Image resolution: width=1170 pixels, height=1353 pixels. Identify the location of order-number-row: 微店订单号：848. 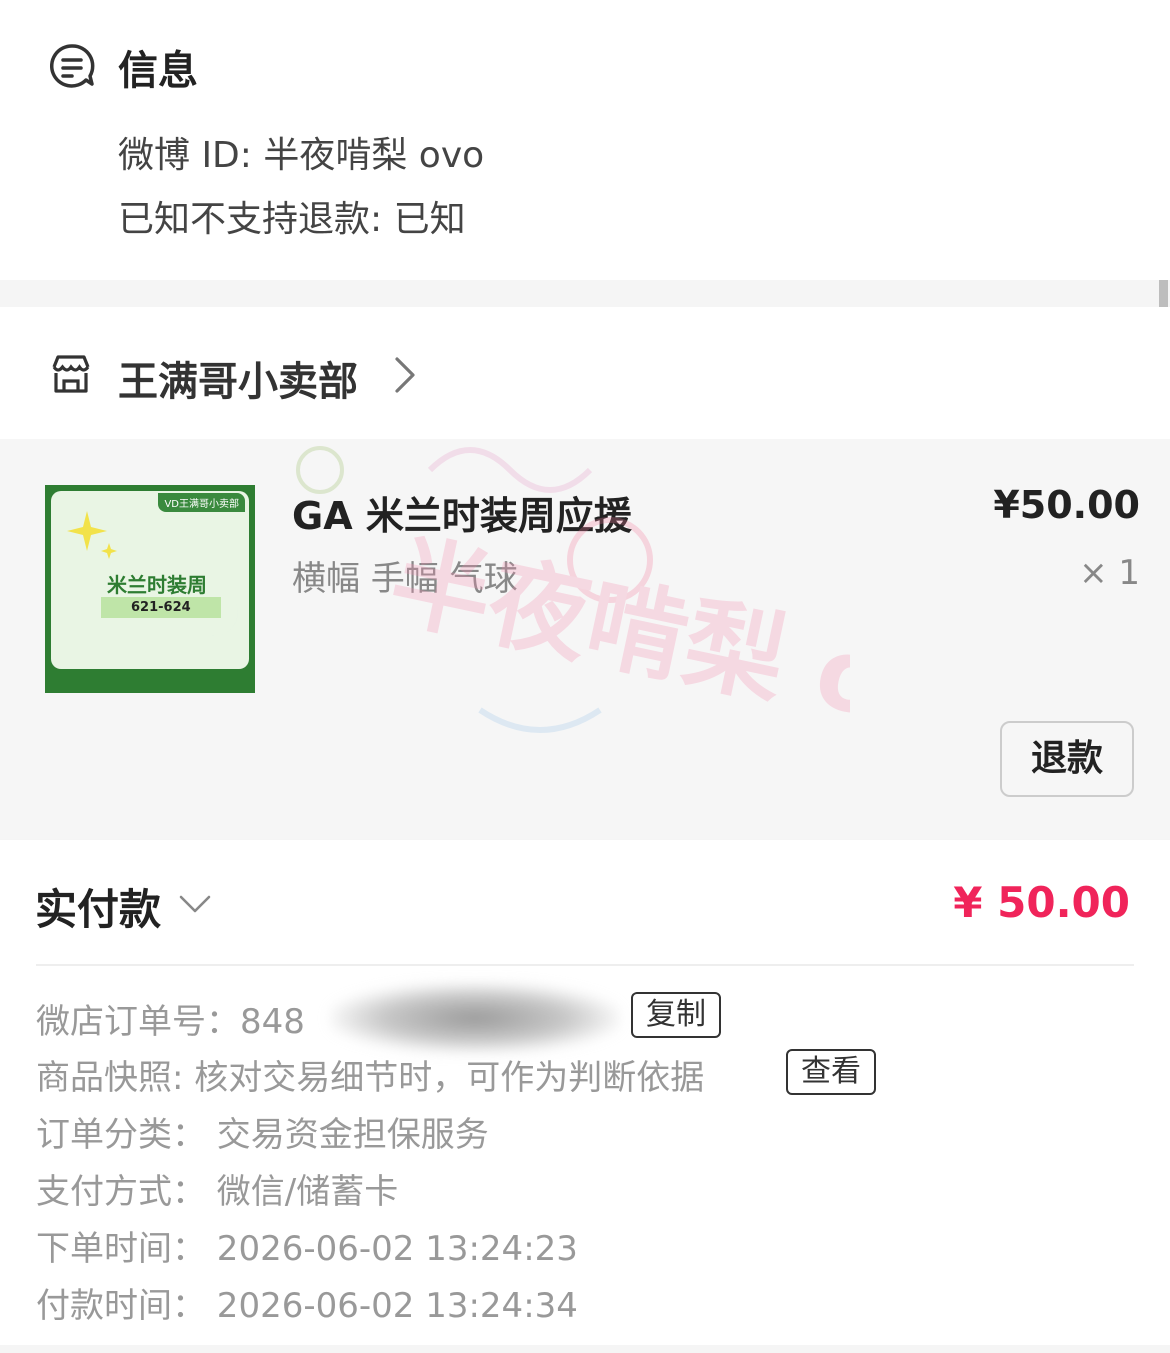
(170, 1018).